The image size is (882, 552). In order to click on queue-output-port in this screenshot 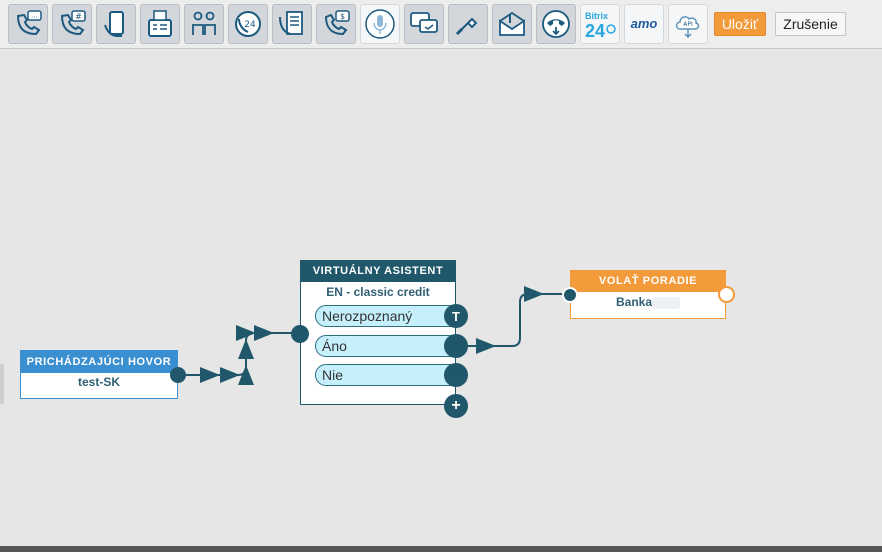, I will do `click(726, 294)`.